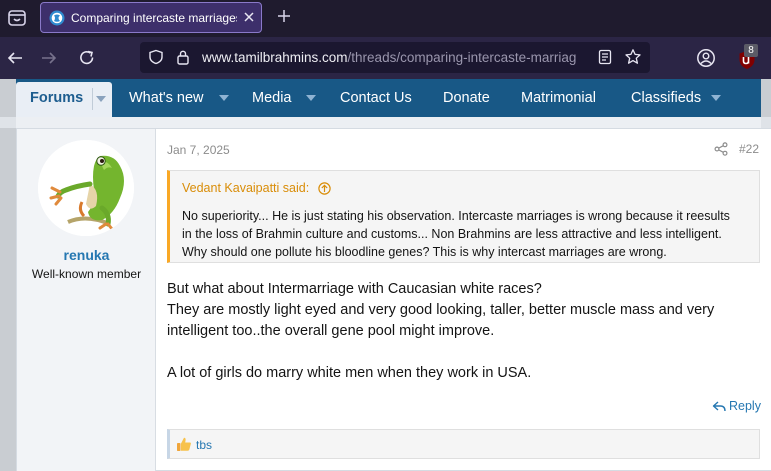 This screenshot has height=471, width=771. Describe the element at coordinates (558, 98) in the screenshot. I see `nav-item-matrimonial: Matrimonial` at that location.